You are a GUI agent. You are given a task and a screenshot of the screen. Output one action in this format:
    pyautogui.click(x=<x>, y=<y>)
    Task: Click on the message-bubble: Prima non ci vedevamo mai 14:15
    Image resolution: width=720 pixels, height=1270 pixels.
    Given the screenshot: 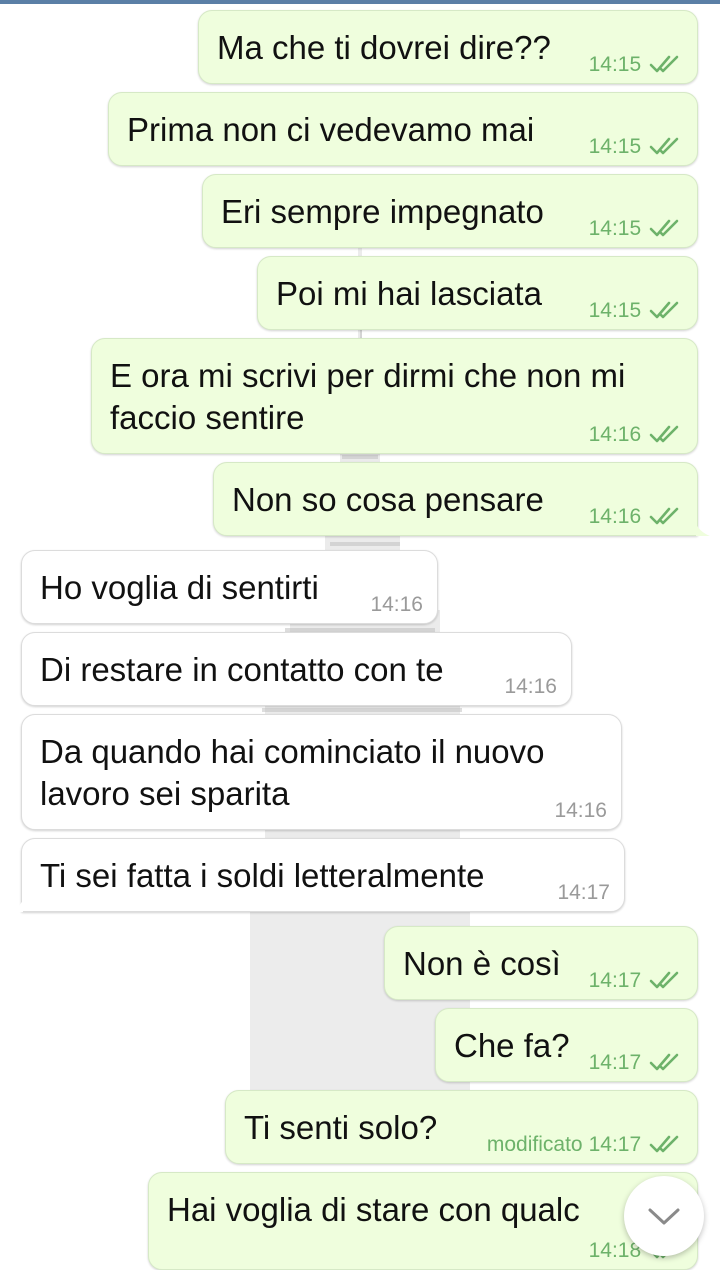 What is the action you would take?
    pyautogui.click(x=403, y=129)
    